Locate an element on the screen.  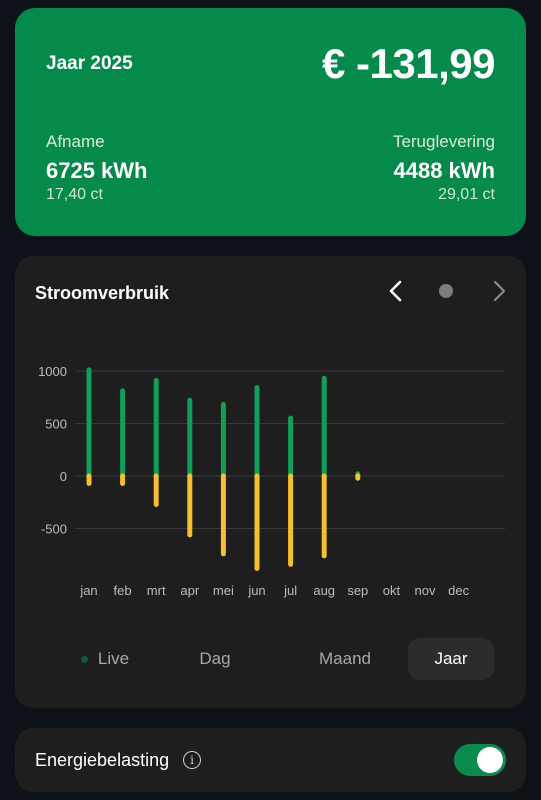
tab-maand-label: Maand is located at coordinates (345, 658).